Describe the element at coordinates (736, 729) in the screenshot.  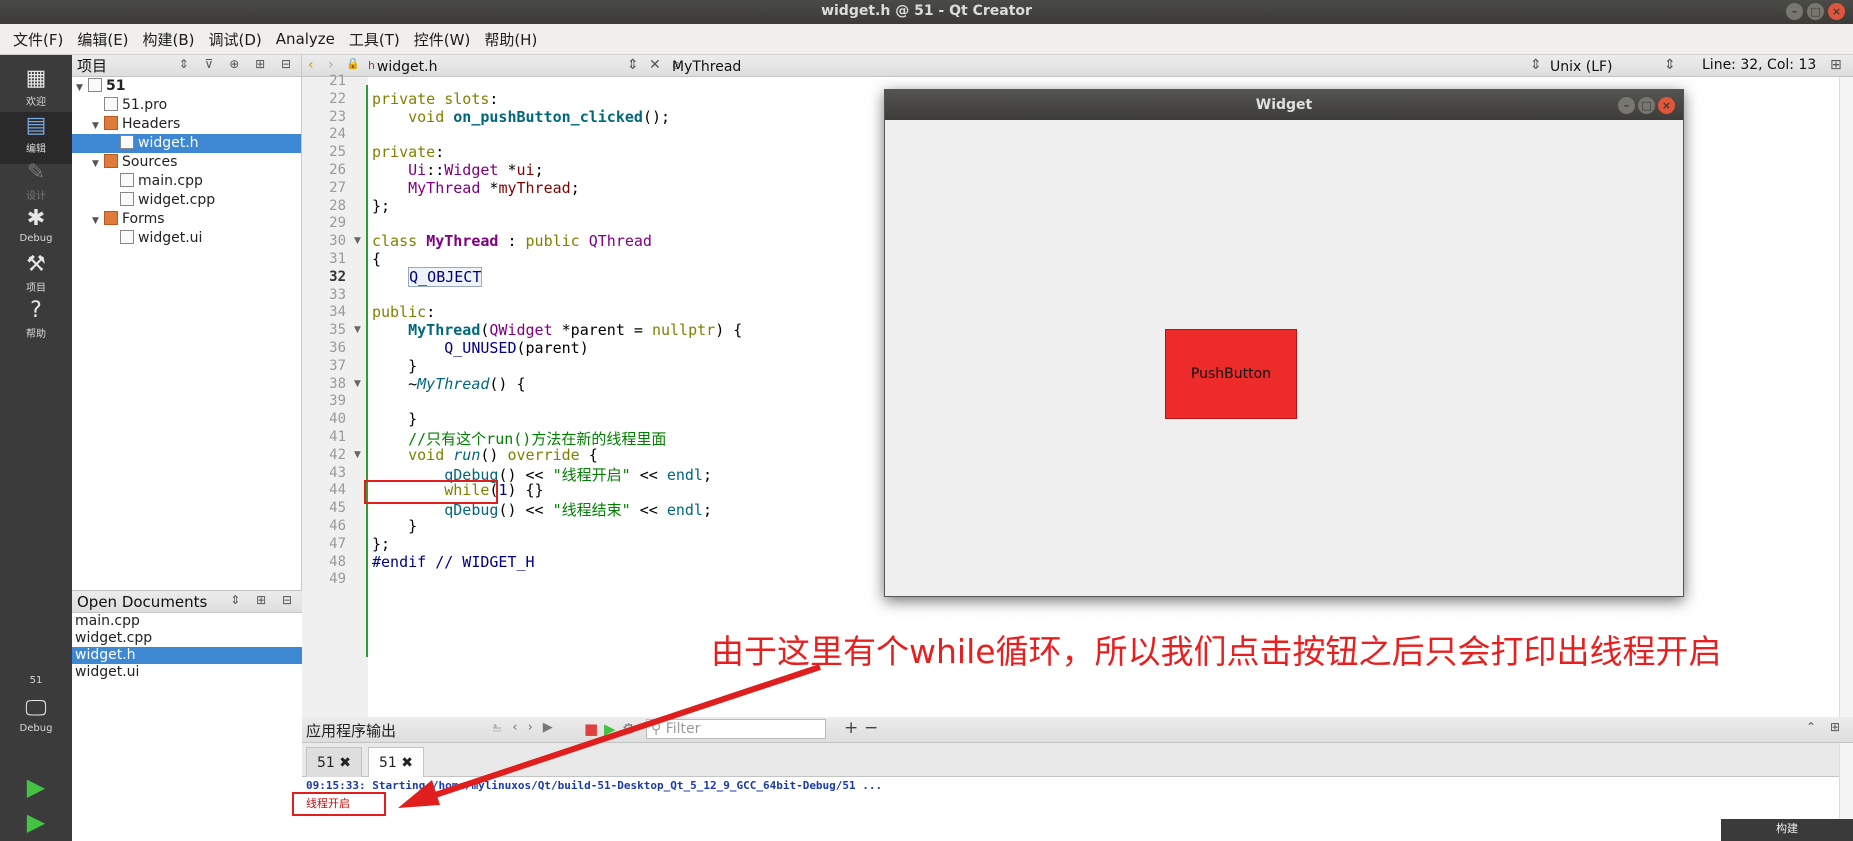
I see `filter-input: ⚲ Filter` at that location.